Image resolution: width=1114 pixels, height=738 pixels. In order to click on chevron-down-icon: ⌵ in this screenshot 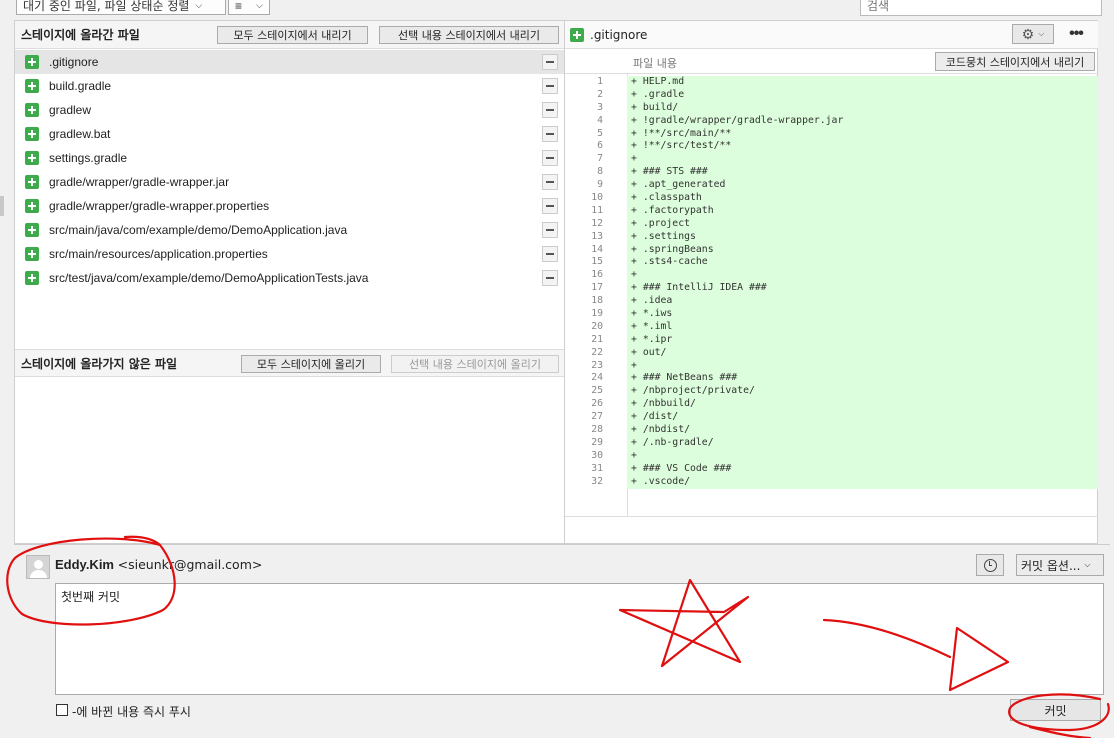, I will do `click(1087, 564)`.